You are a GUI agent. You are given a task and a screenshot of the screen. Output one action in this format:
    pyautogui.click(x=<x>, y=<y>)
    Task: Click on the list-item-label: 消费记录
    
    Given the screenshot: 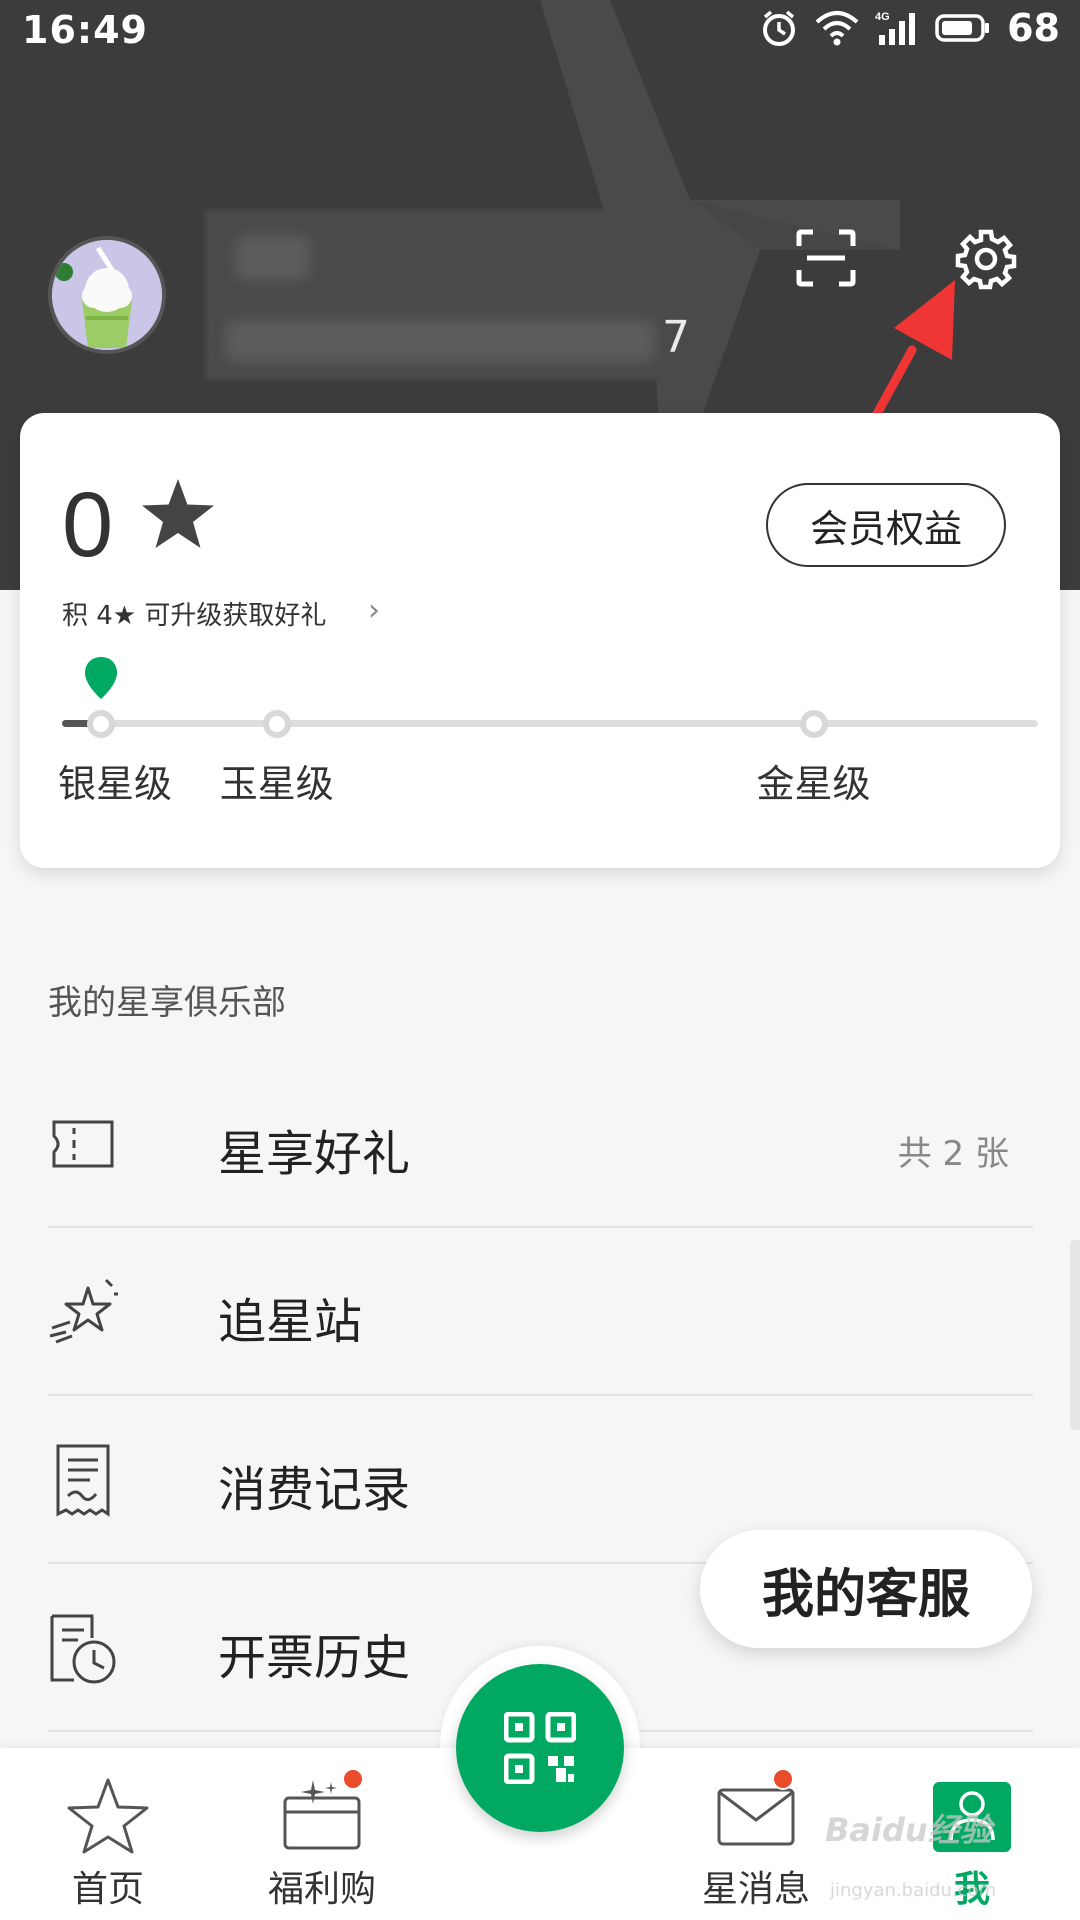 What is the action you would take?
    pyautogui.click(x=314, y=1490)
    